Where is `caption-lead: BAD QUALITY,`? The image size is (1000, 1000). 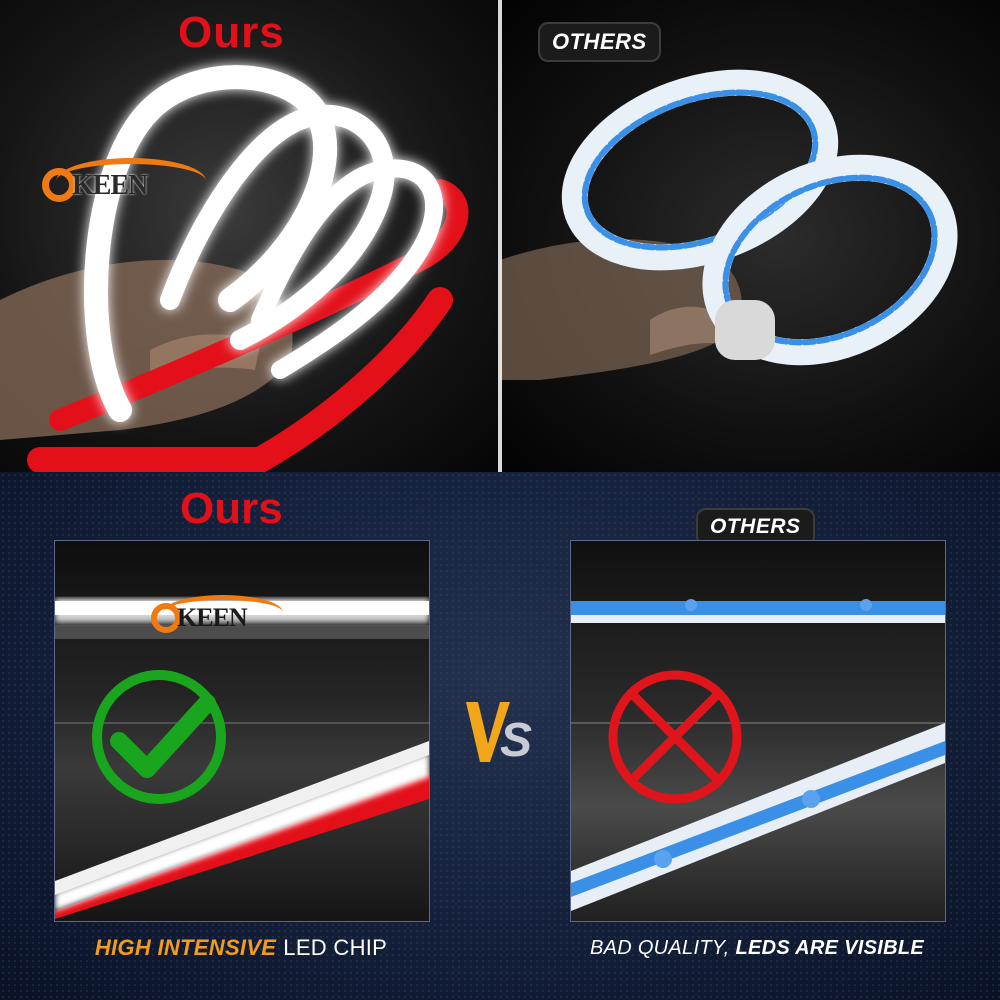 caption-lead: BAD QUALITY, is located at coordinates (659, 947).